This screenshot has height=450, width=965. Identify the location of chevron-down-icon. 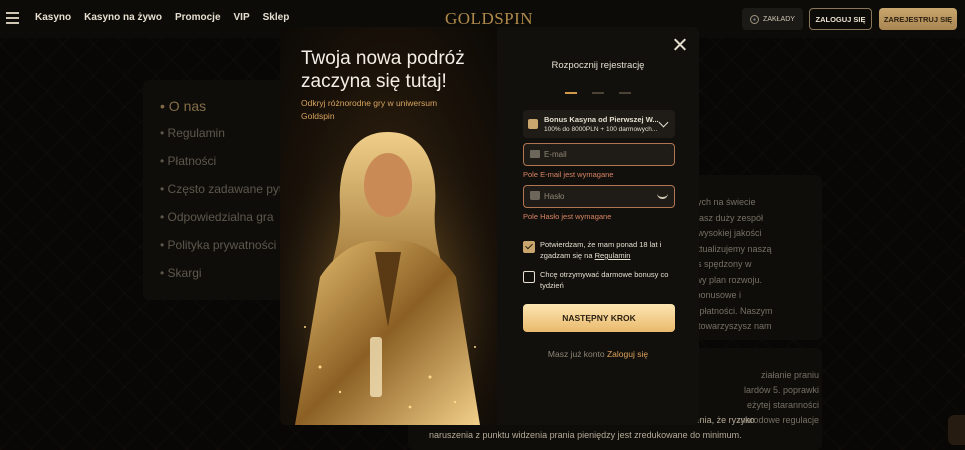
(663, 122).